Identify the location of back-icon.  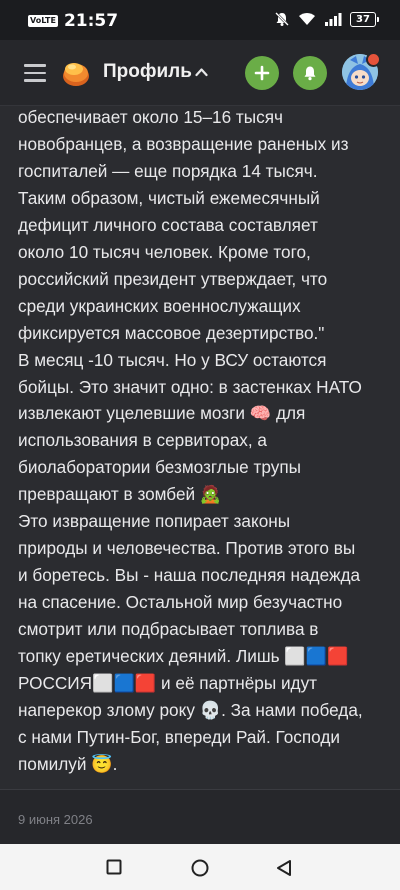
(284, 868).